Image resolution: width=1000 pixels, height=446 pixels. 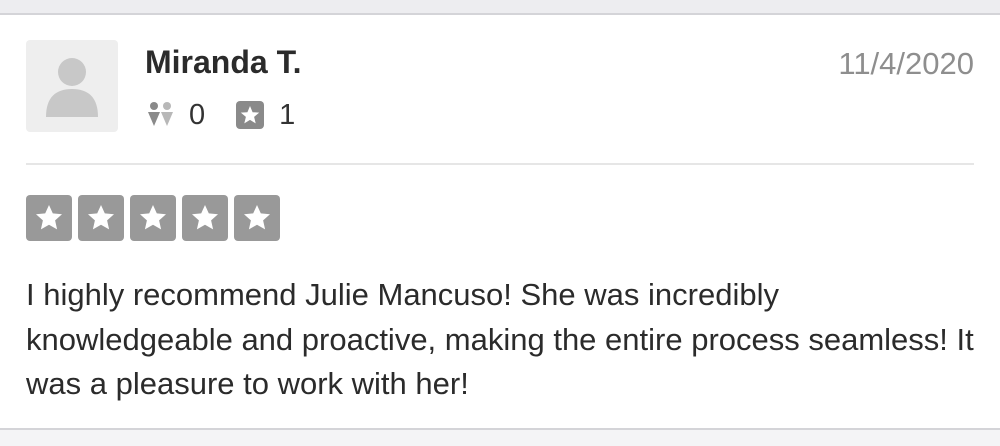 What do you see at coordinates (250, 115) in the screenshot?
I see `review-star-icon` at bounding box center [250, 115].